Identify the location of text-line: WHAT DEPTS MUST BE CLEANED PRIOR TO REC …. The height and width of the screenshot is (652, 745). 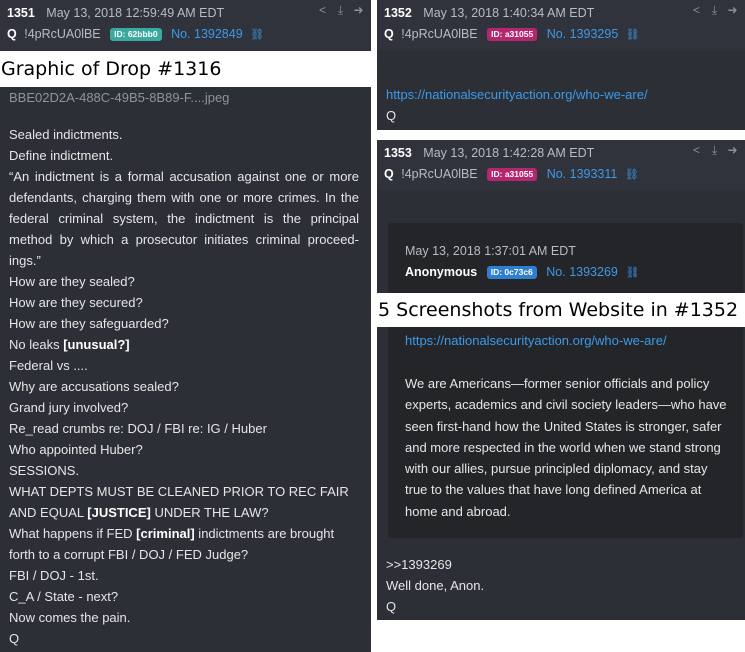
(184, 502).